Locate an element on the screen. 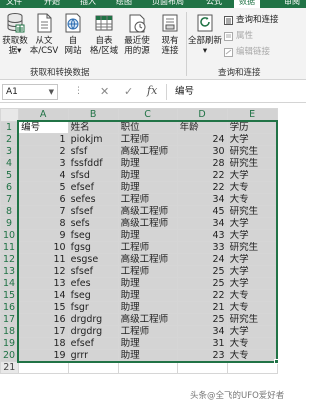 The width and height of the screenshot is (320, 409). cell-d11: 33 is located at coordinates (202, 247).